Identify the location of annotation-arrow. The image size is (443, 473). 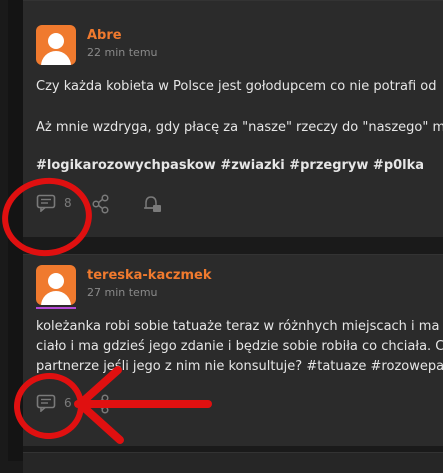
(143, 405).